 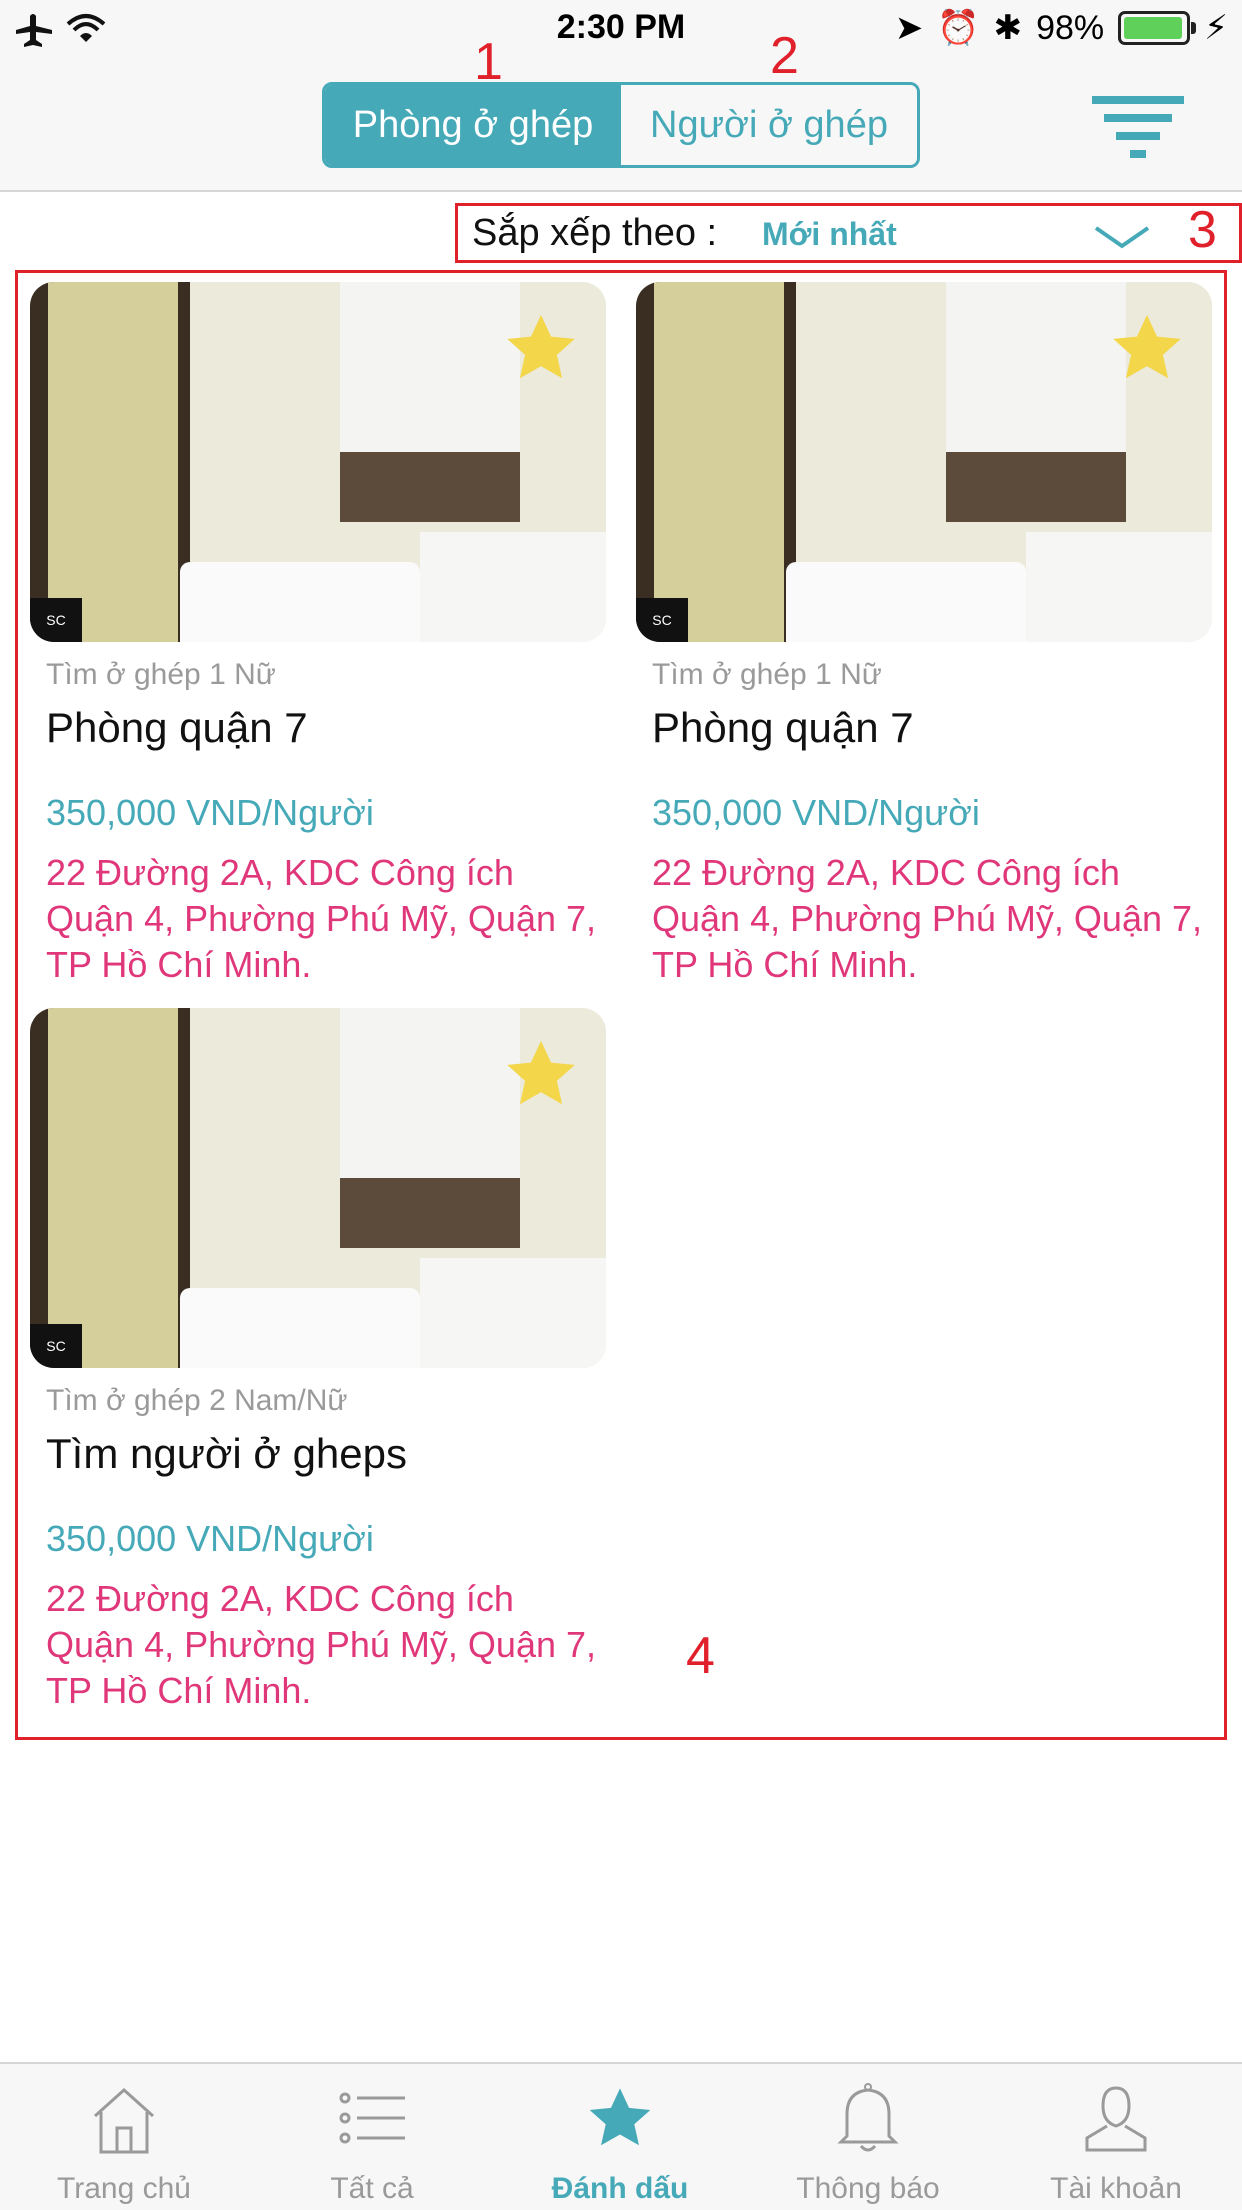 I want to click on bell-icon, so click(x=868, y=2117).